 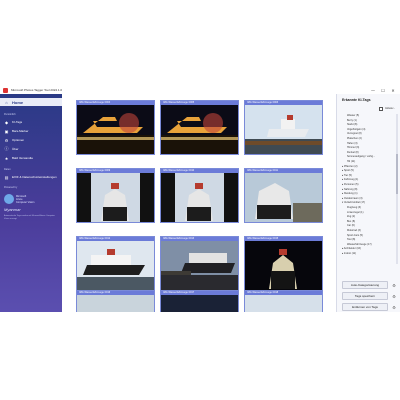 I want to click on auto-categorize-button: Auto-Kategorisierung, so click(x=365, y=285).